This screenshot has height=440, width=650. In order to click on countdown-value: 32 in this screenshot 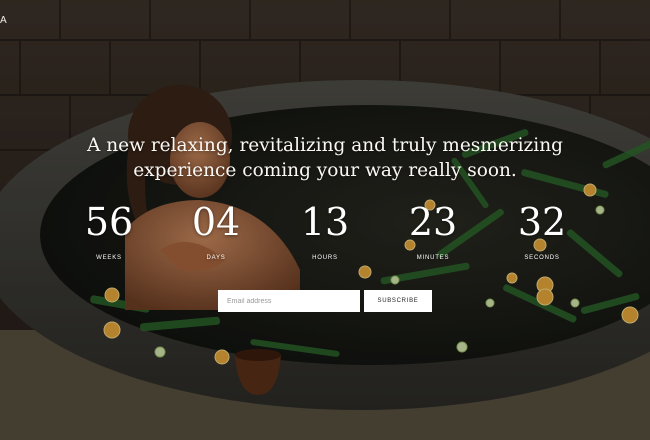, I will do `click(542, 222)`.